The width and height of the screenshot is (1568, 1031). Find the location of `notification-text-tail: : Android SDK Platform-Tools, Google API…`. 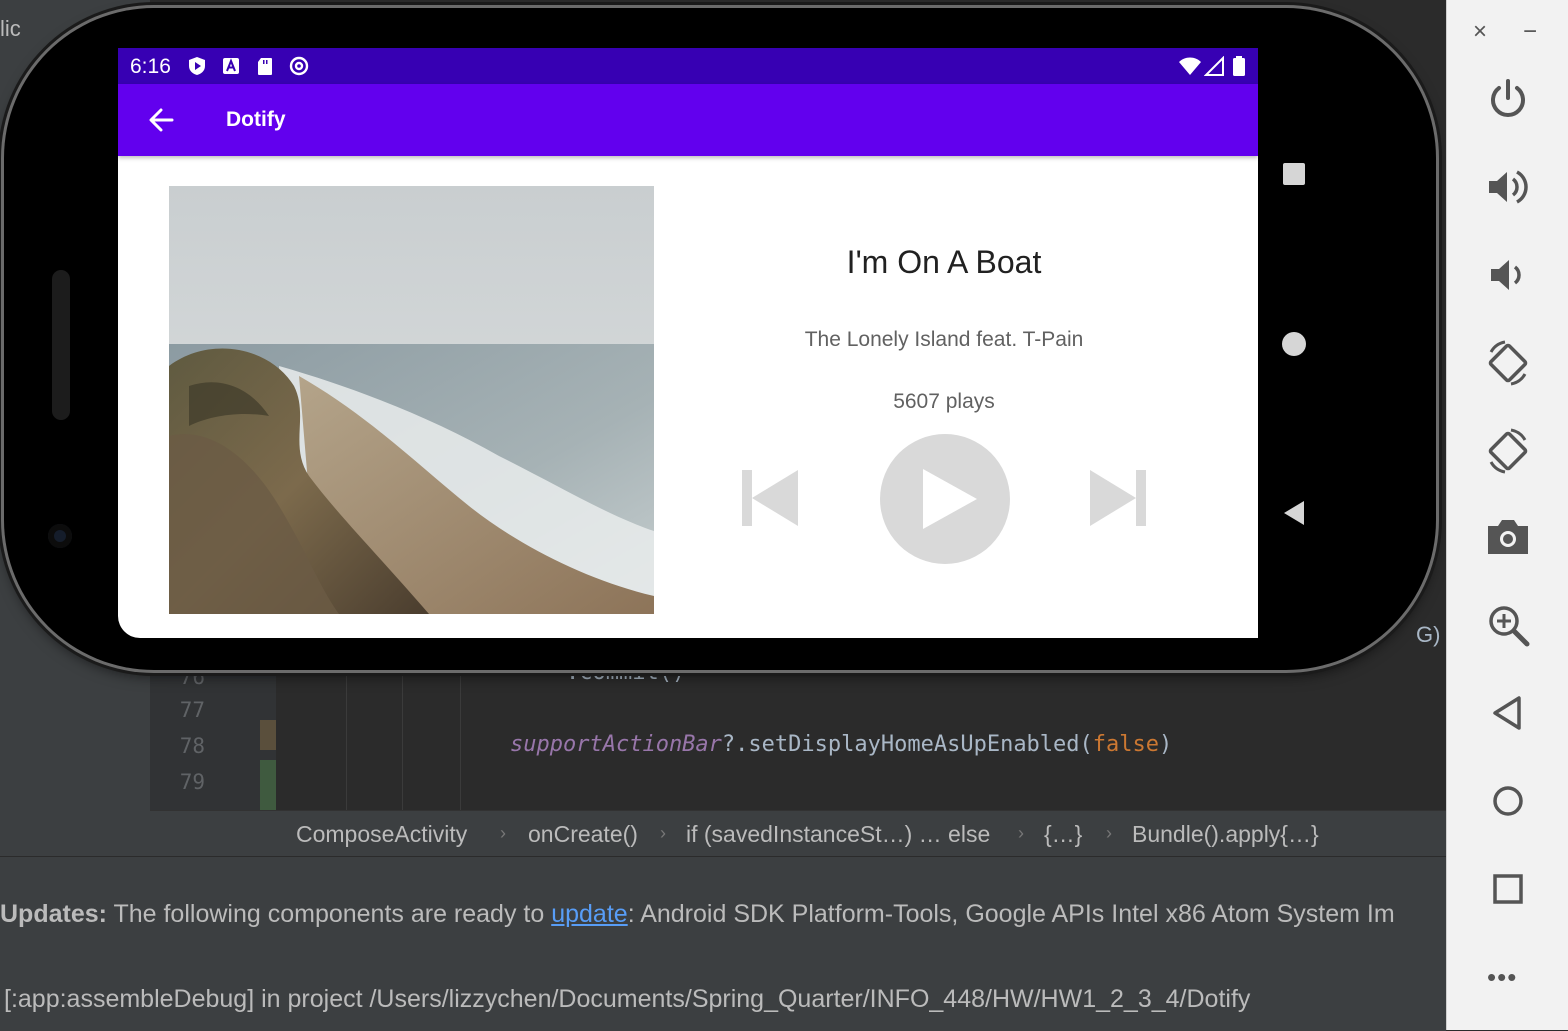

notification-text-tail: : Android SDK Platform-Tools, Google API… is located at coordinates (1011, 914).